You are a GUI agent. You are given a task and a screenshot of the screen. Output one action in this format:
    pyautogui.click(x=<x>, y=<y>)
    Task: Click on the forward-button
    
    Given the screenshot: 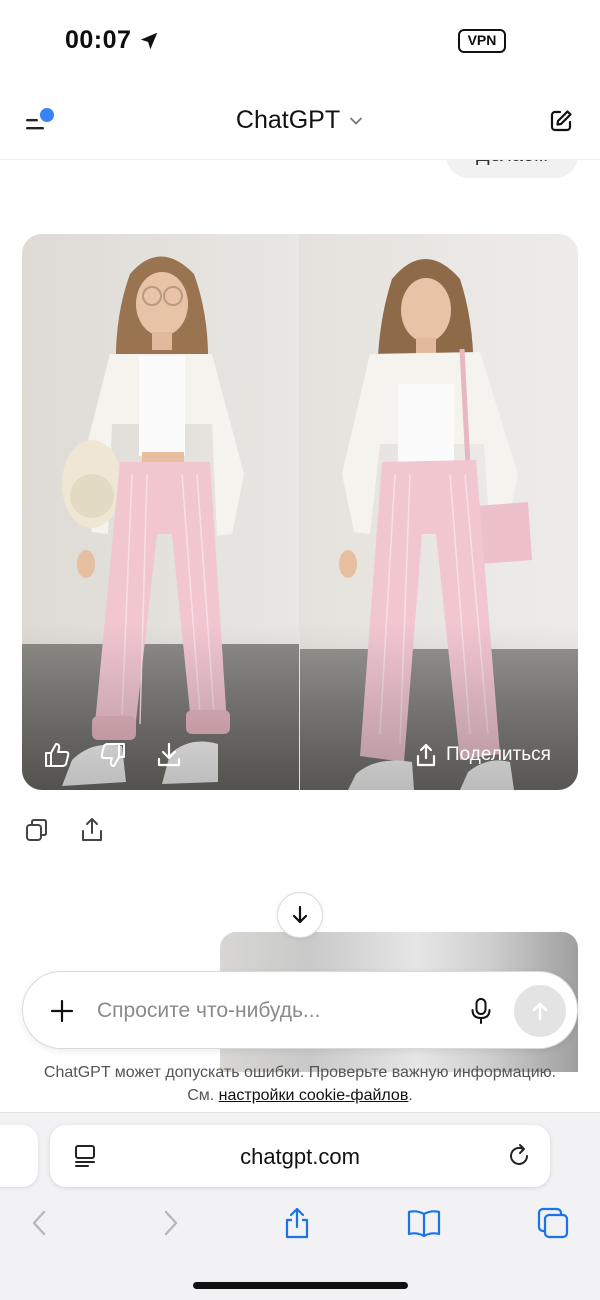 What is the action you would take?
    pyautogui.click(x=170, y=1223)
    